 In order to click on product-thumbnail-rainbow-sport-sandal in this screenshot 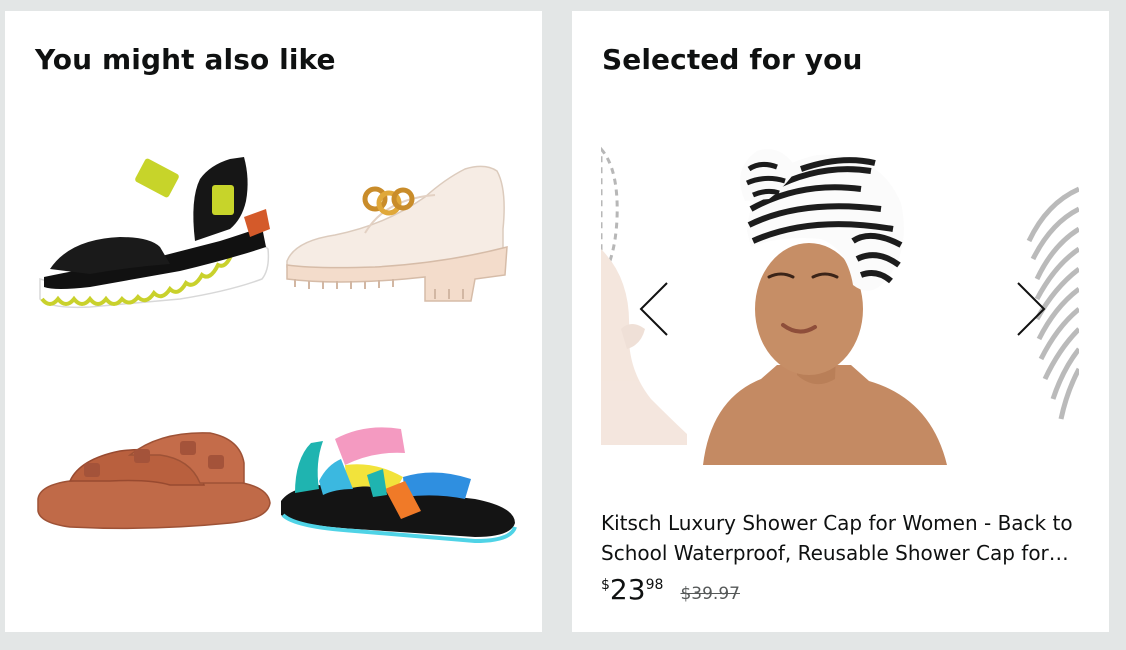, I will do `click(397, 489)`.